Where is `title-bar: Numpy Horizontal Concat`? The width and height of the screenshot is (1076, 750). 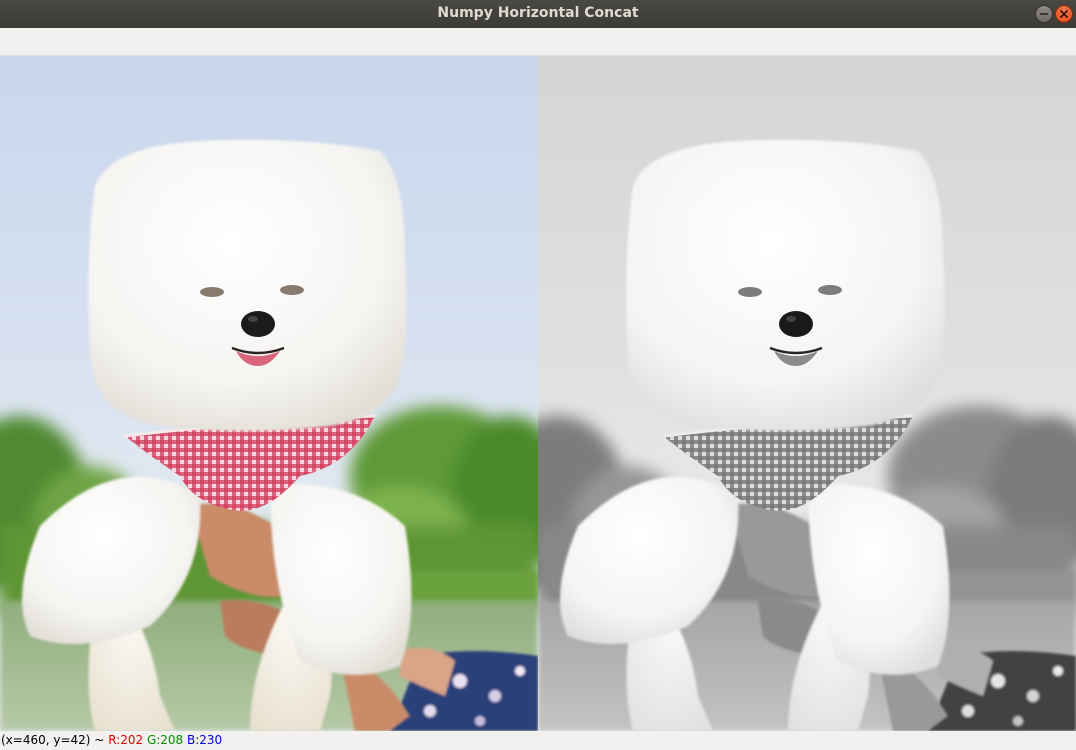 title-bar: Numpy Horizontal Concat is located at coordinates (538, 14).